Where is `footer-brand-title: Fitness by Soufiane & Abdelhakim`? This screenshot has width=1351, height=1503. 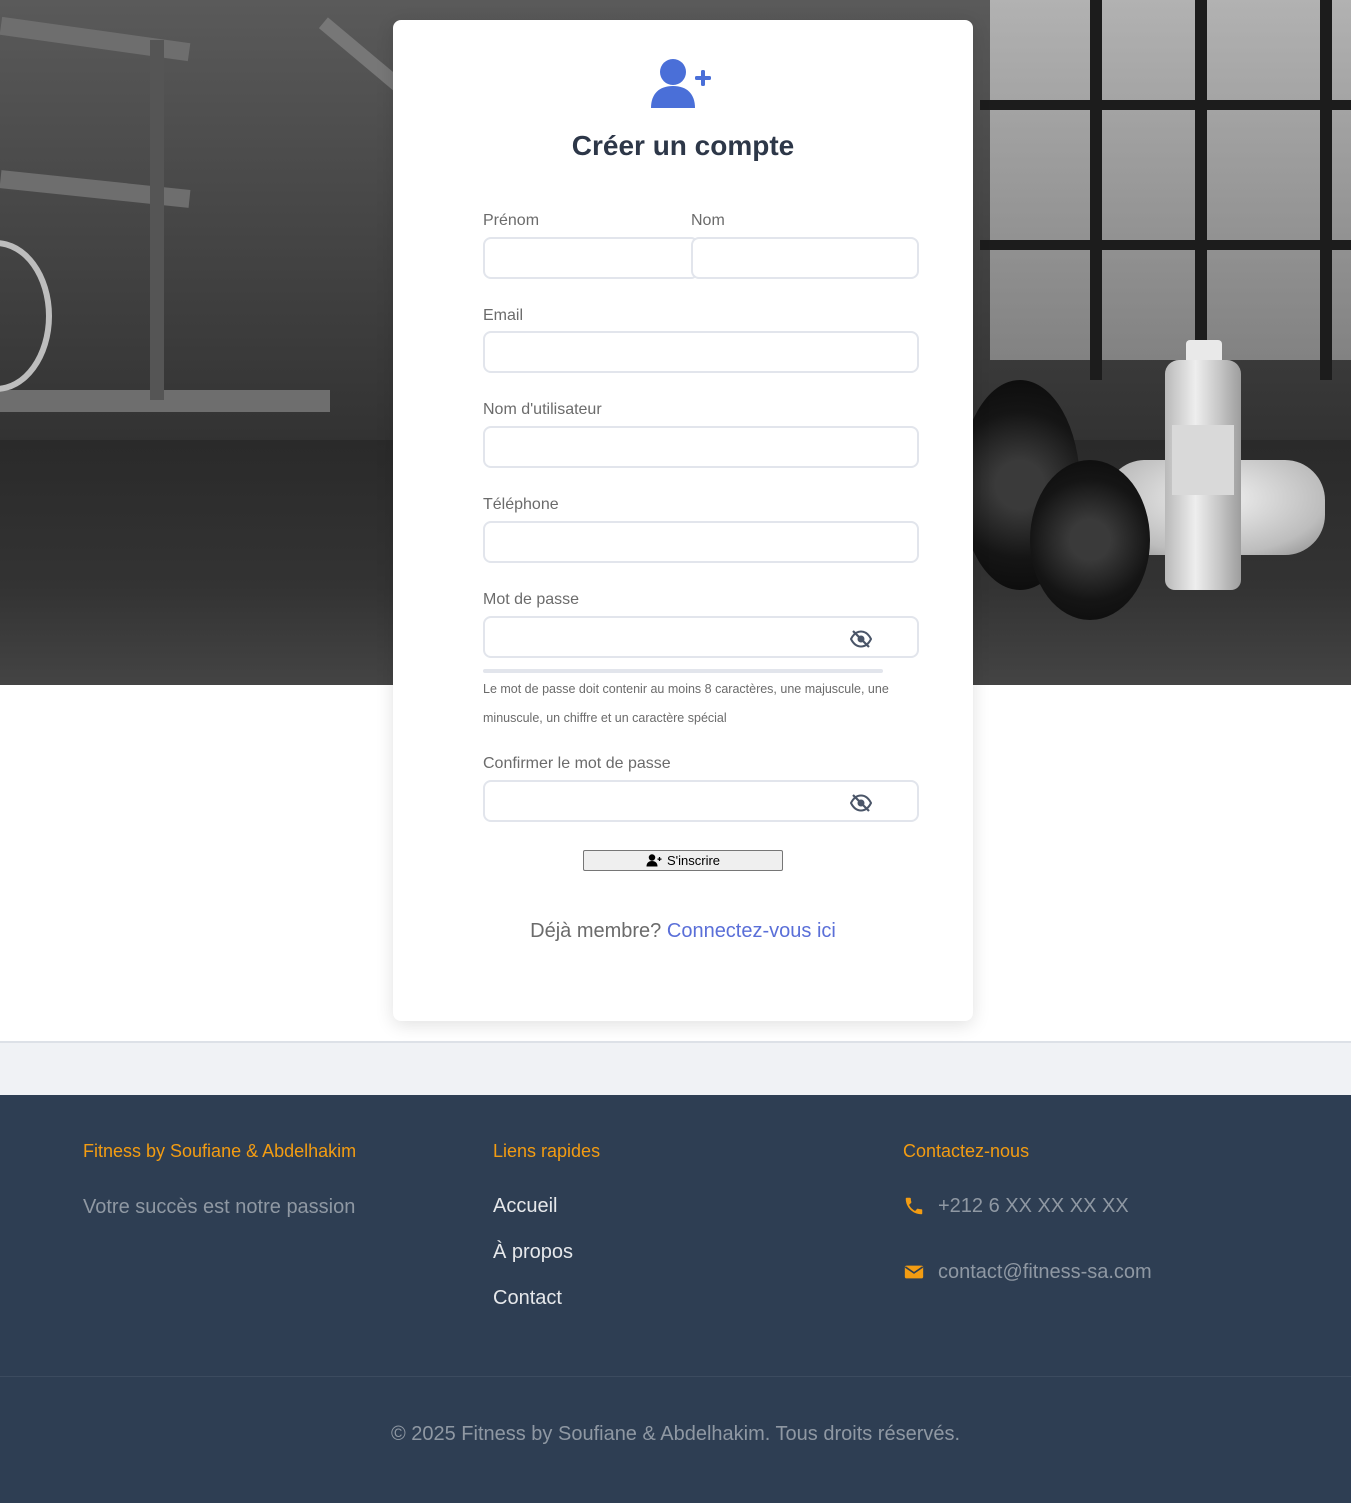
footer-brand-title: Fitness by Soufiane & Abdelhakim is located at coordinates (220, 1151).